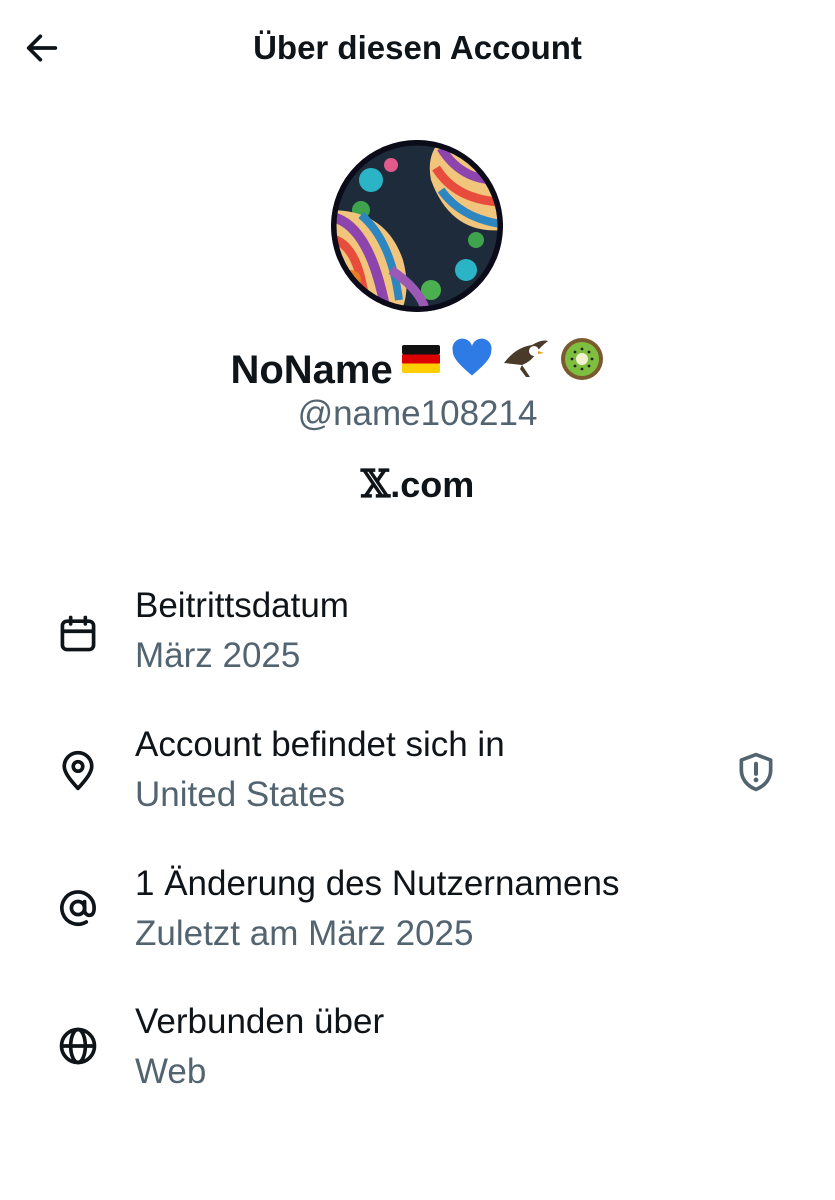  What do you see at coordinates (756, 772) in the screenshot?
I see `shield-alert-icon` at bounding box center [756, 772].